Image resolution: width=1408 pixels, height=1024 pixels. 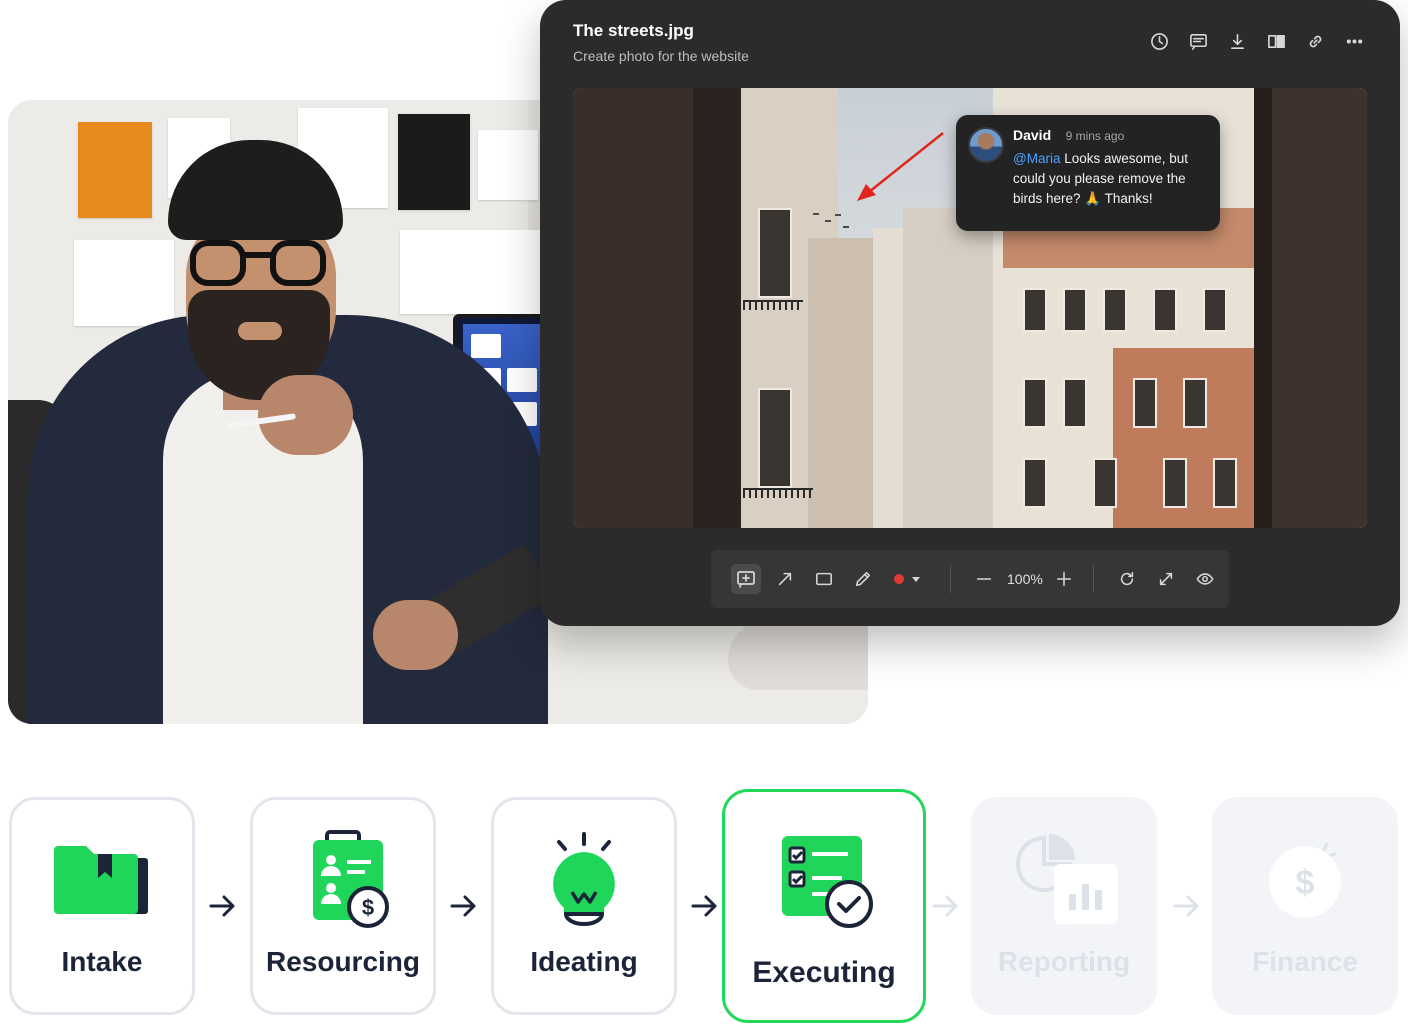 I want to click on stage-reporting: Reporting, so click(x=1064, y=906).